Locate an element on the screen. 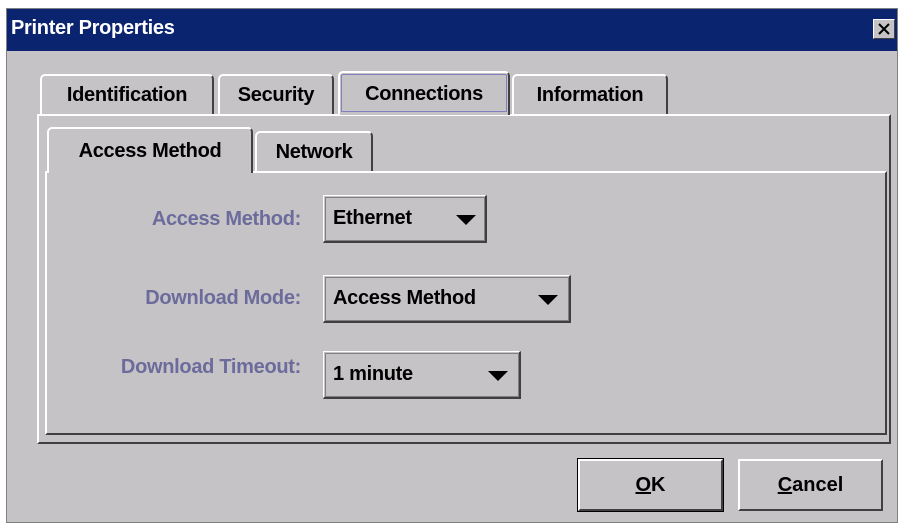 The height and width of the screenshot is (526, 904). download-mode-label: Download Mode: is located at coordinates (223, 298).